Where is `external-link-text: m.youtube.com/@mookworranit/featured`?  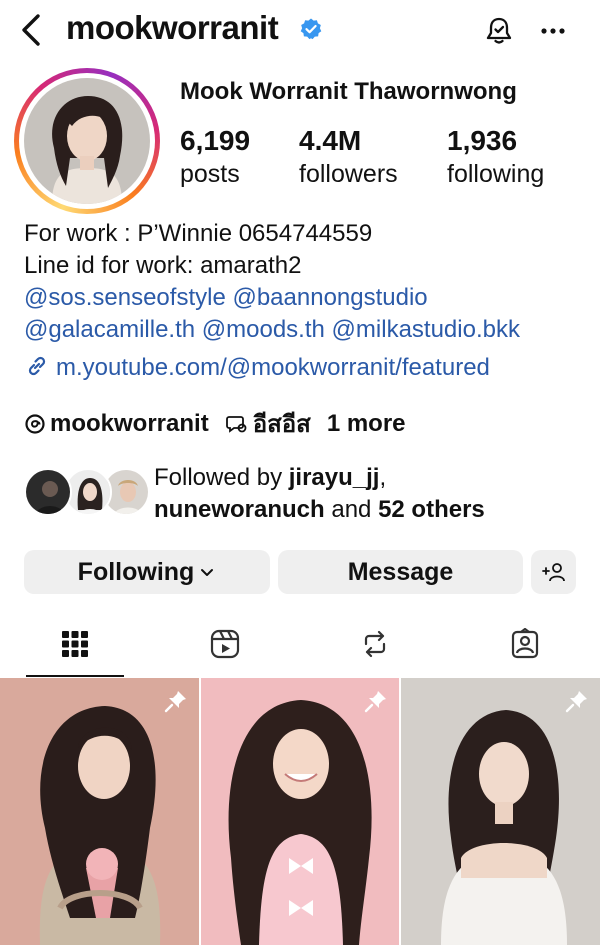
external-link-text: m.youtube.com/@mookworranit/featured is located at coordinates (273, 367).